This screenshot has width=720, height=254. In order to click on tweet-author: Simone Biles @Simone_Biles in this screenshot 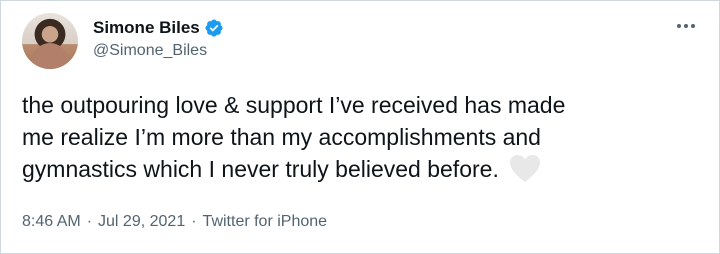, I will do `click(158, 38)`.